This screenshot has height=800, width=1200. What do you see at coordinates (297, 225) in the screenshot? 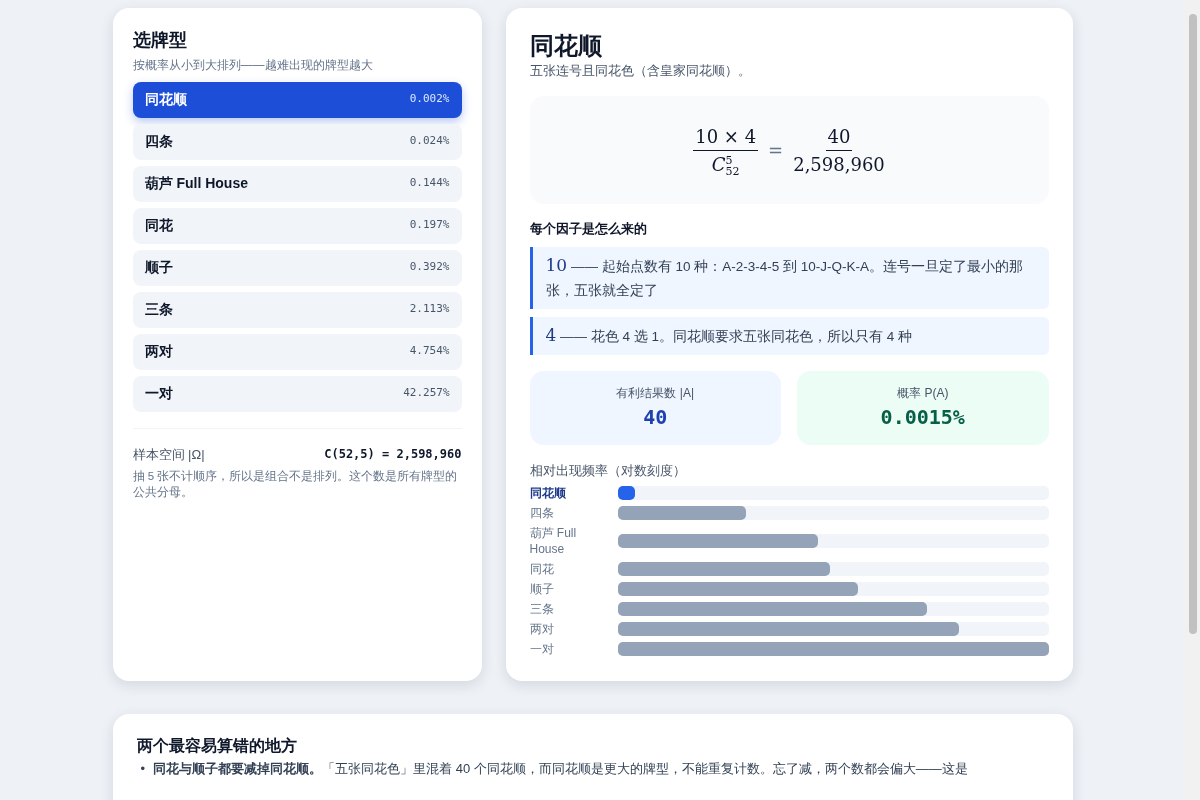
I see `hand-option: 同花 0.197%` at bounding box center [297, 225].